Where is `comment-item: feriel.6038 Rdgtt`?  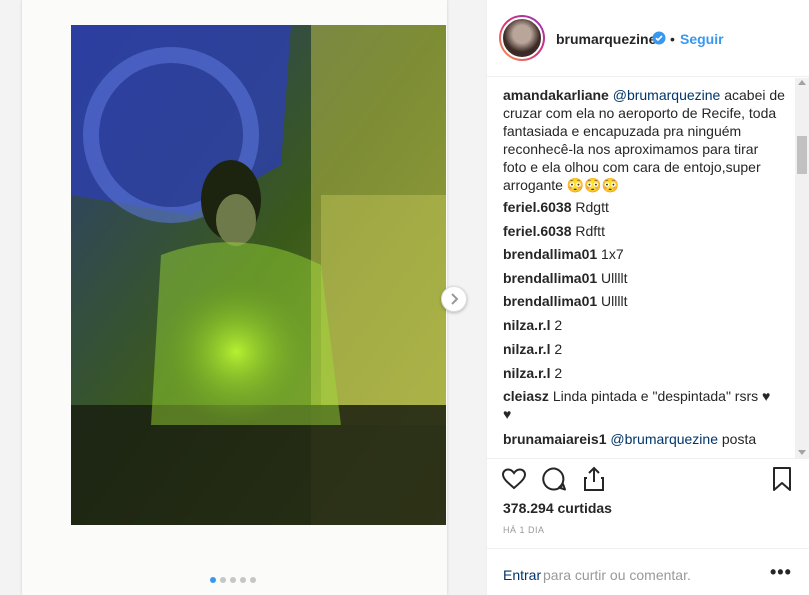 comment-item: feriel.6038 Rdgtt is located at coordinates (645, 207).